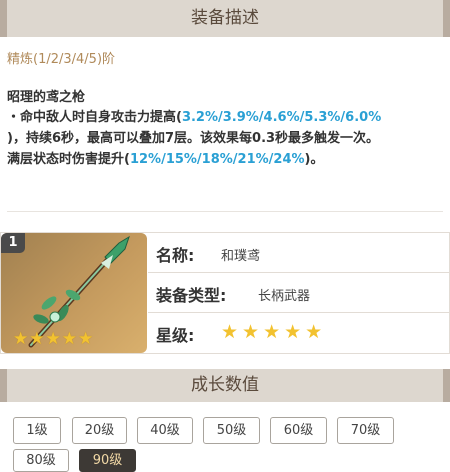  What do you see at coordinates (165, 430) in the screenshot?
I see `level-button-40: 40级` at bounding box center [165, 430].